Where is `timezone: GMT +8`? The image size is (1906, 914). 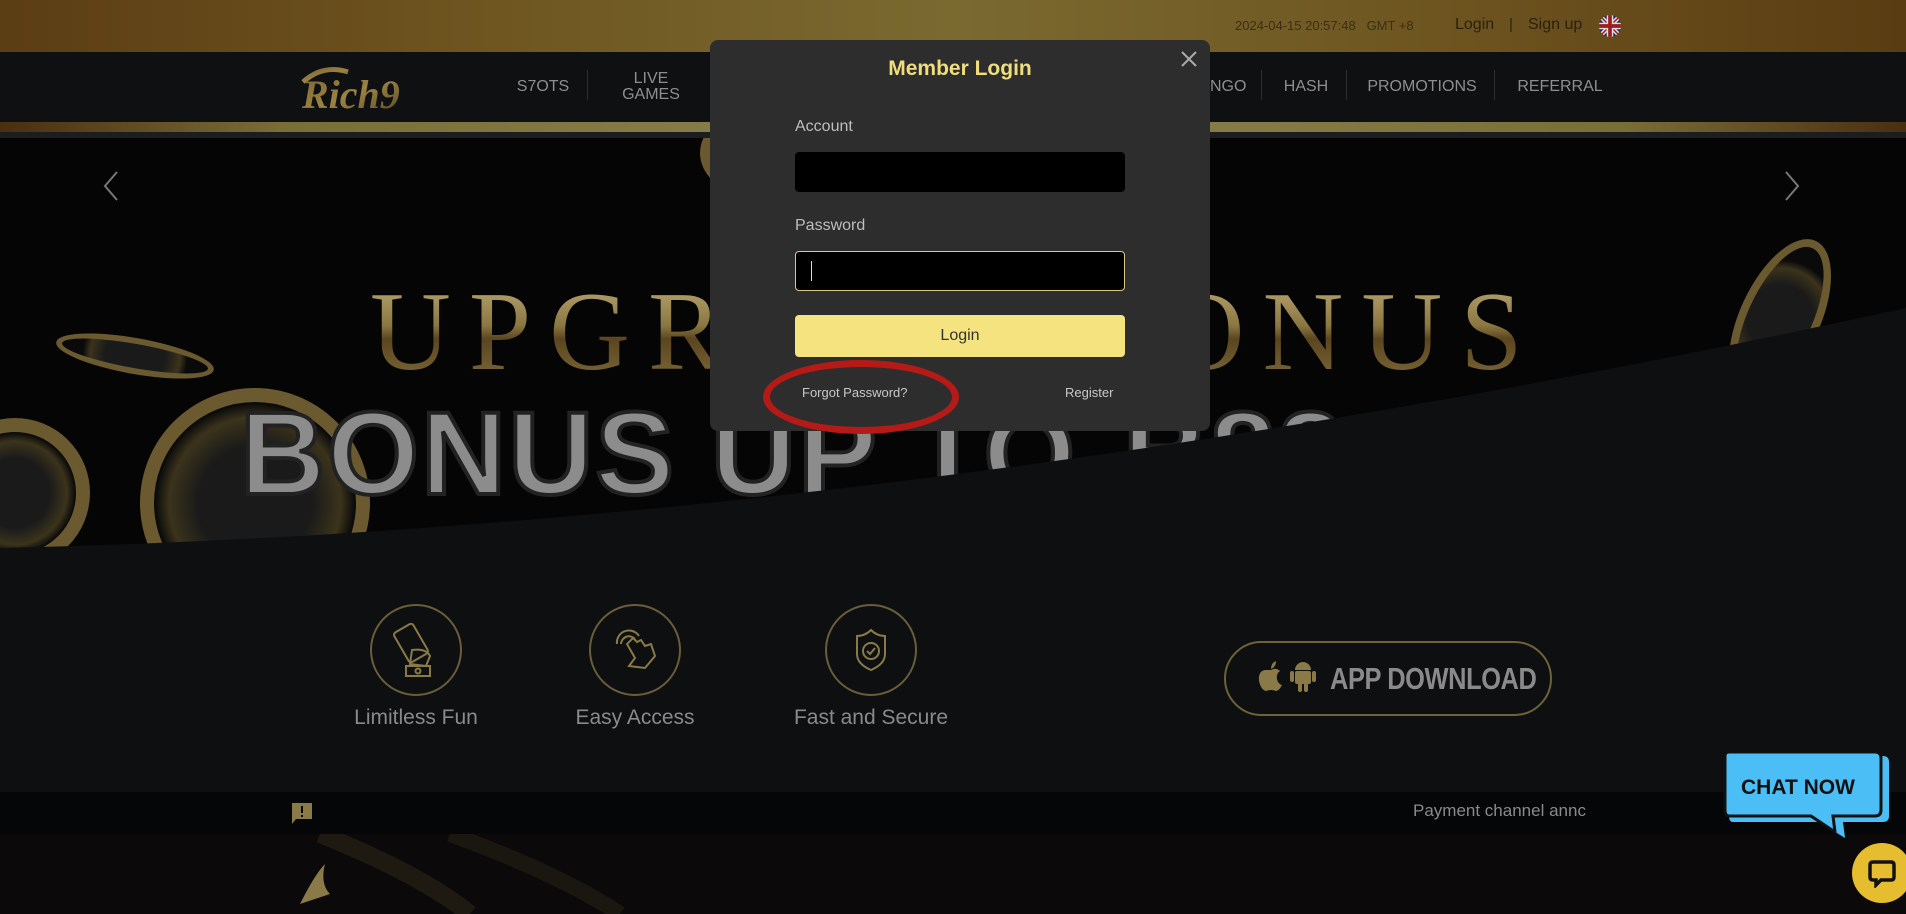
timezone: GMT +8 is located at coordinates (1390, 25).